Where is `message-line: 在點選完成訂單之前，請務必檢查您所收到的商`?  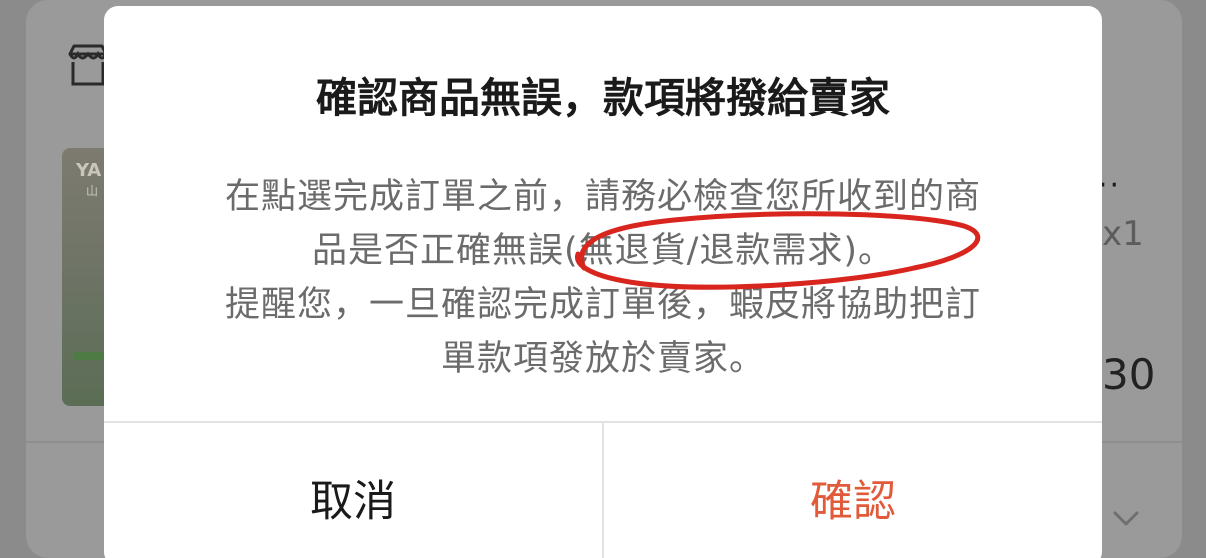 message-line: 在點選完成訂單之前，請務必檢查您所收到的商 is located at coordinates (602, 197).